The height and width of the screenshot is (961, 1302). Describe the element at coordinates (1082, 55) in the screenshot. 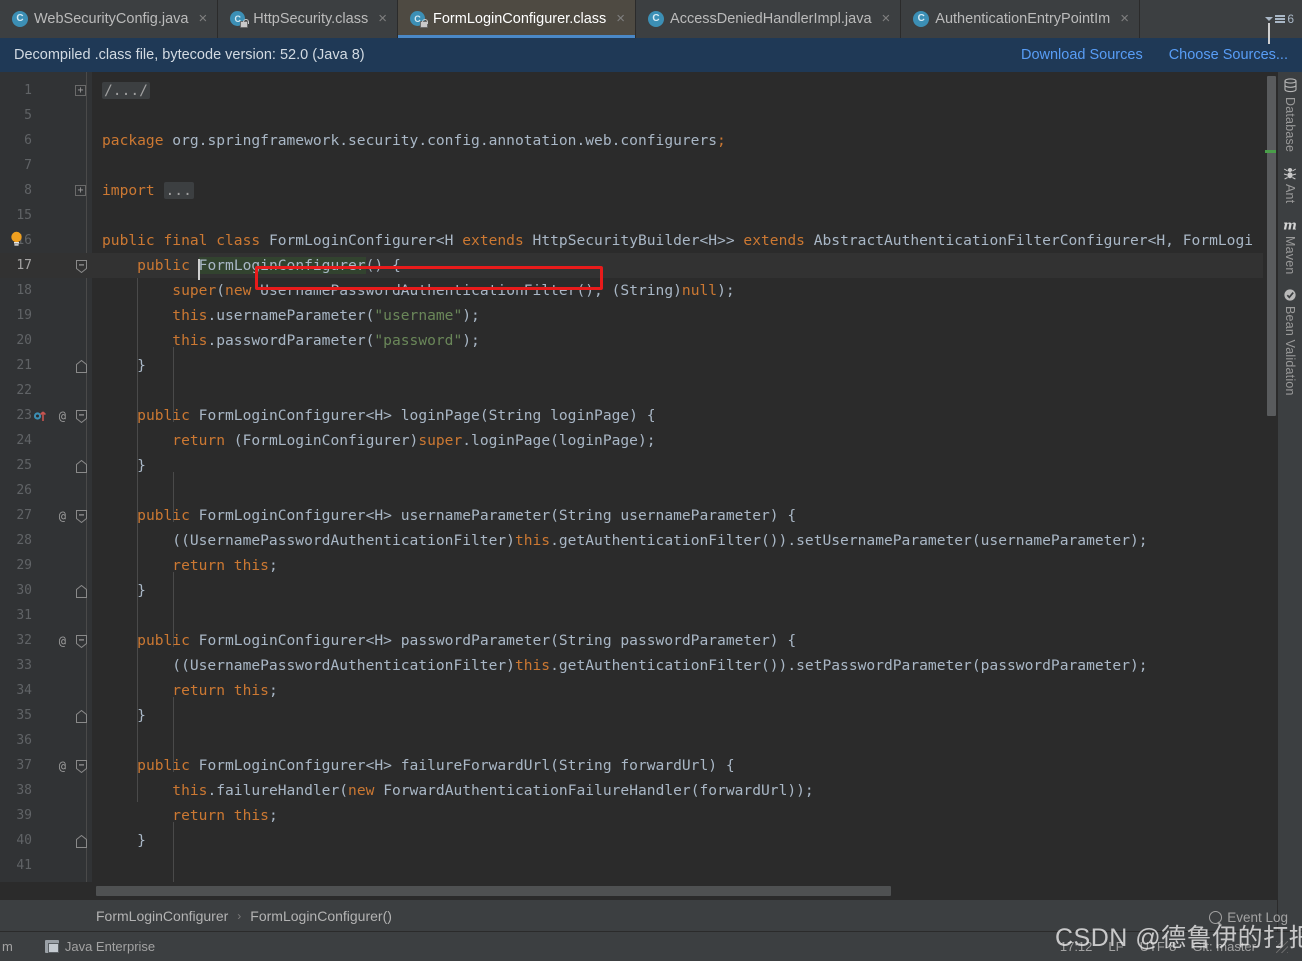

I see `download-sources-link: Download Sources` at that location.